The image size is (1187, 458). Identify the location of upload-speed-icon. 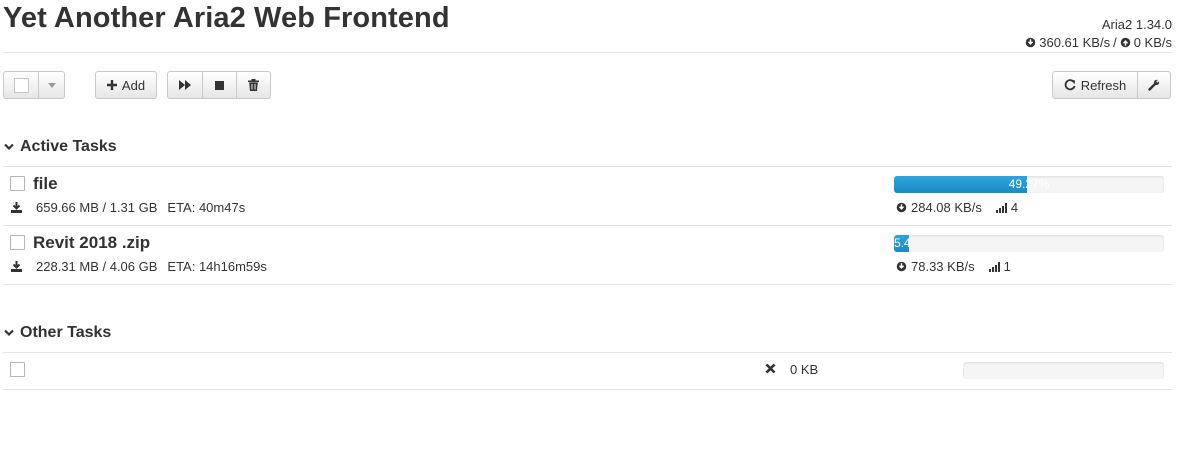
(1125, 42).